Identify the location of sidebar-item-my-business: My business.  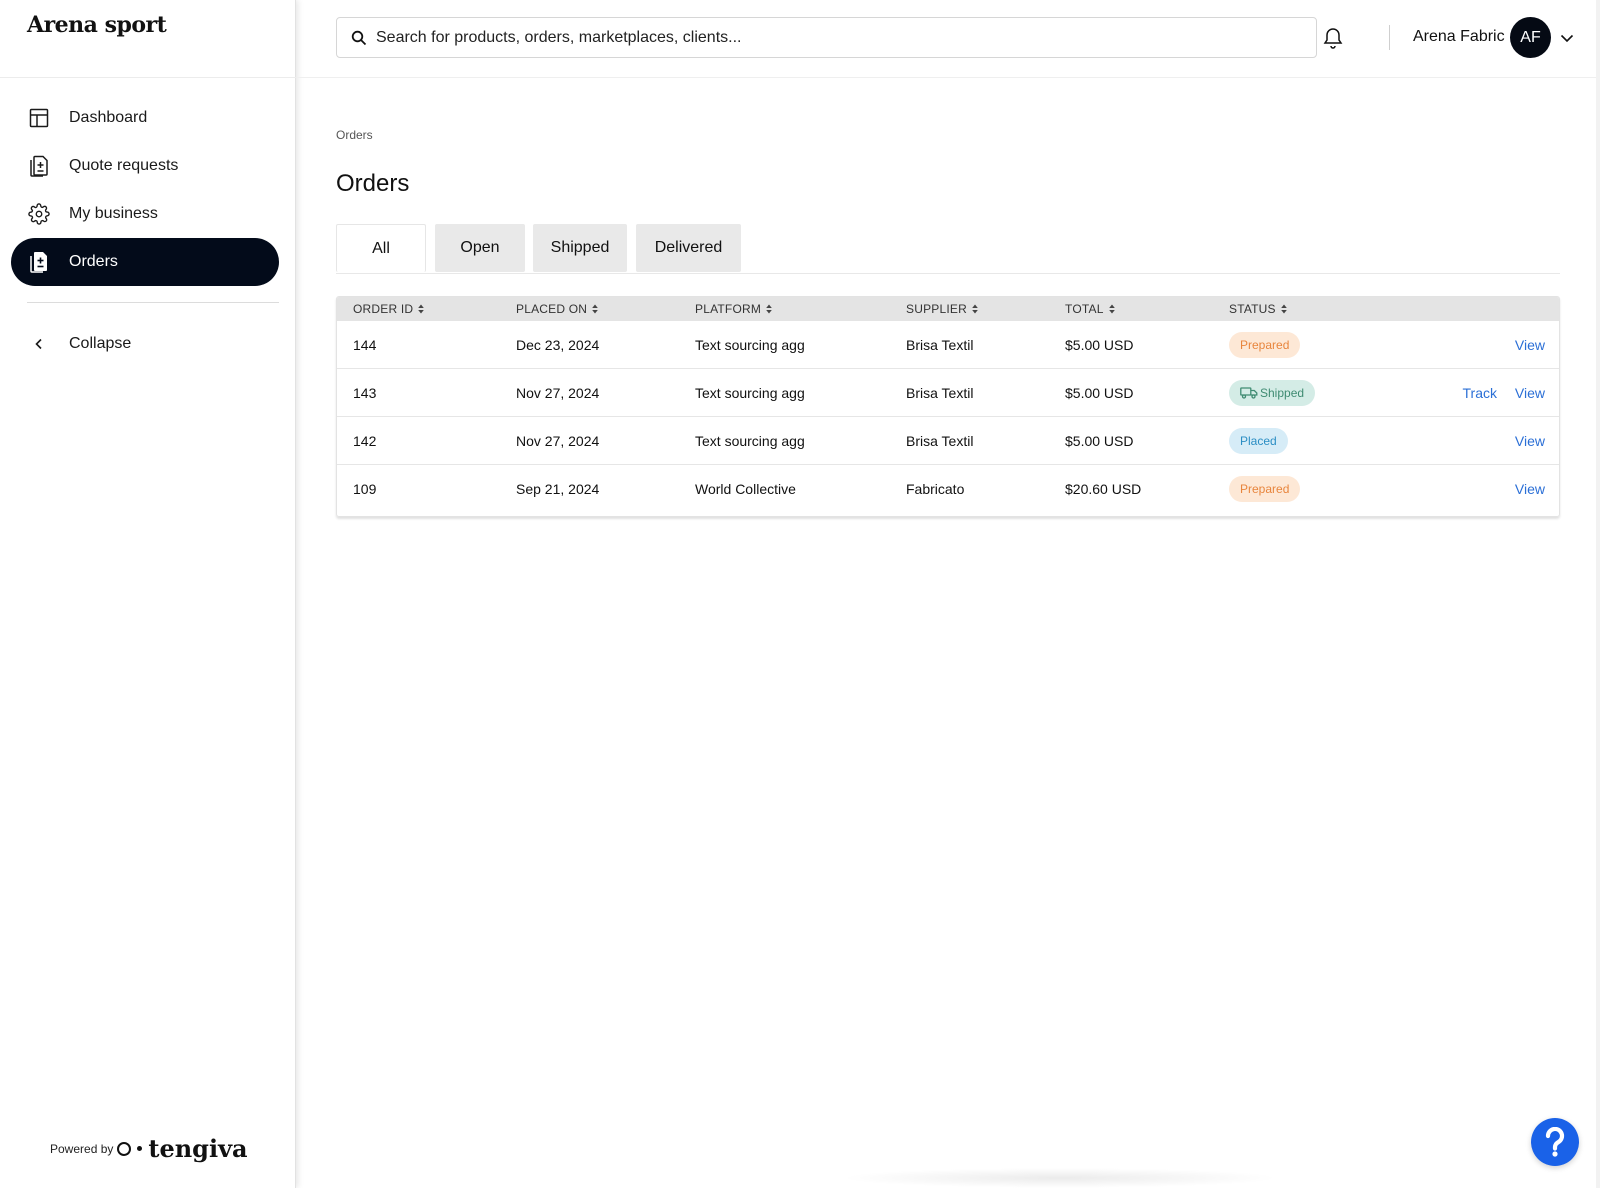
(145, 214).